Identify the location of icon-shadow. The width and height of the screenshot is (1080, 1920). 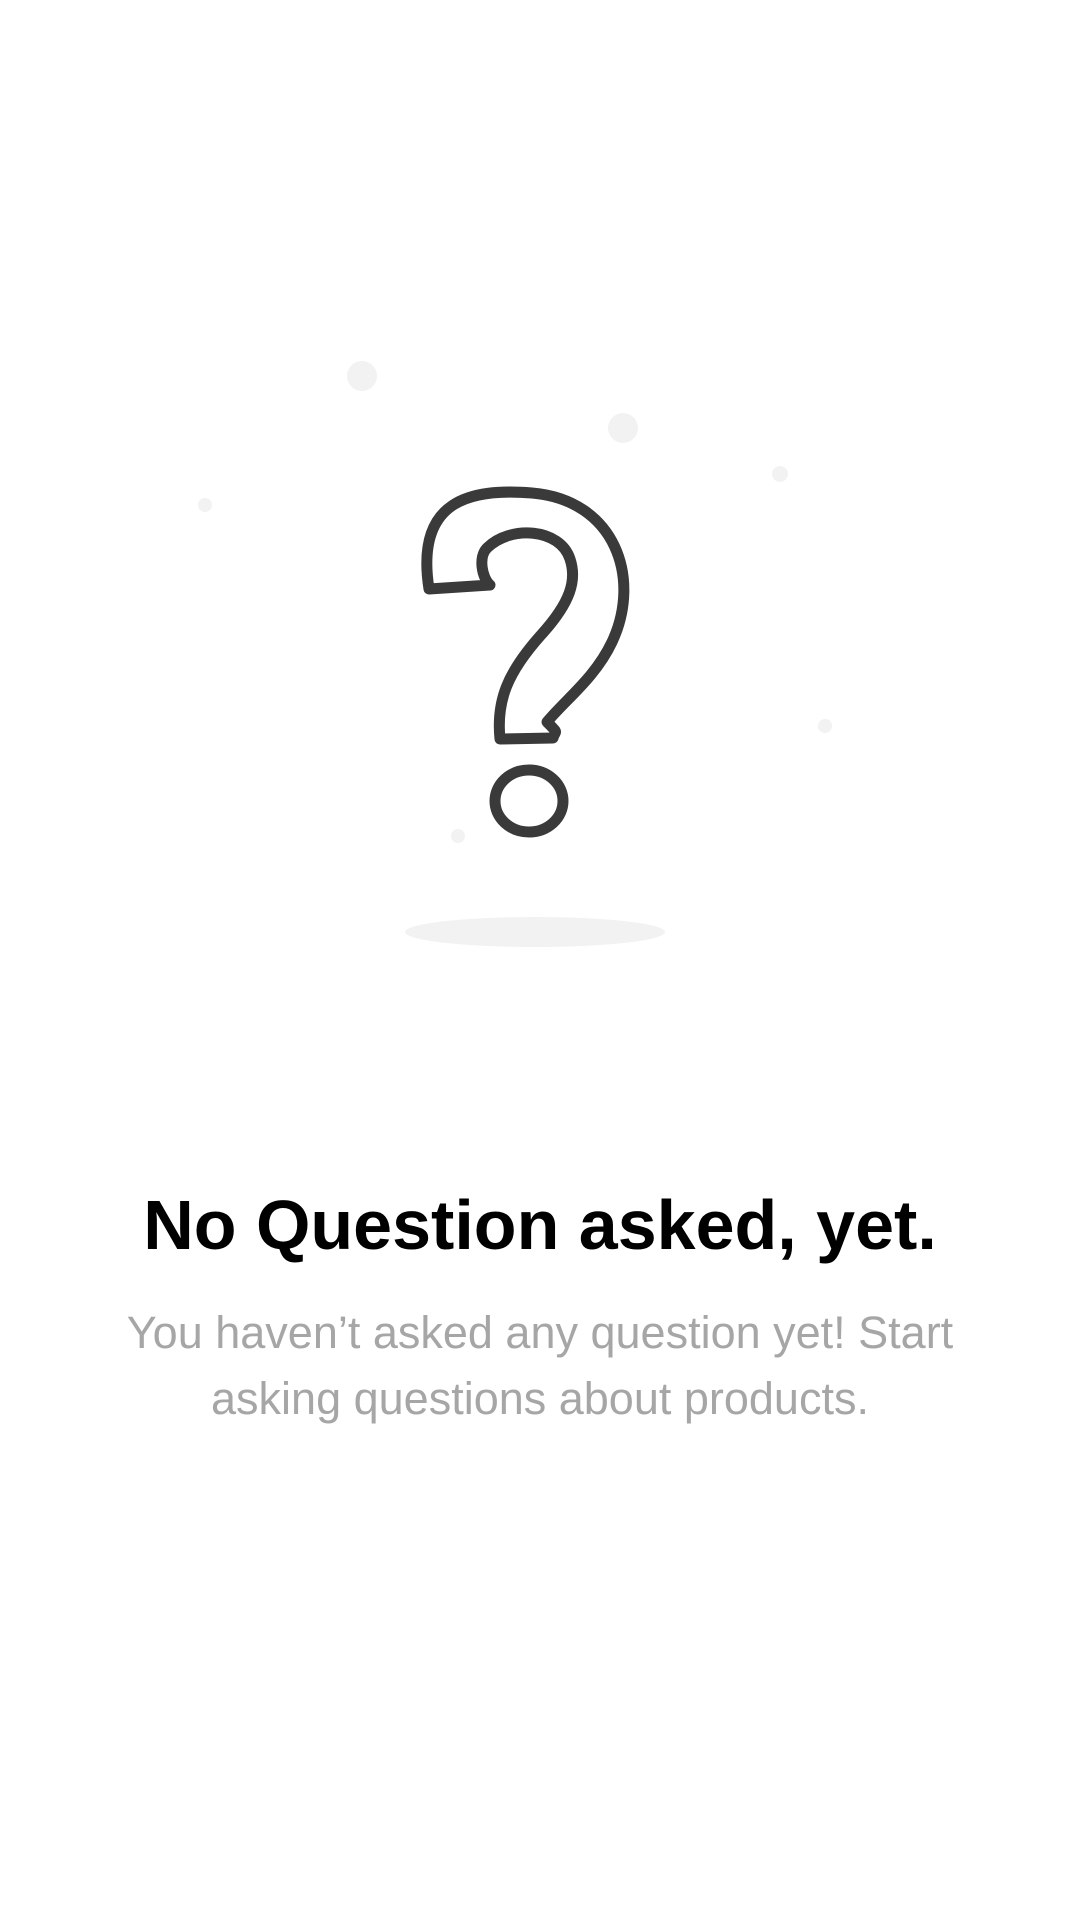
(535, 932).